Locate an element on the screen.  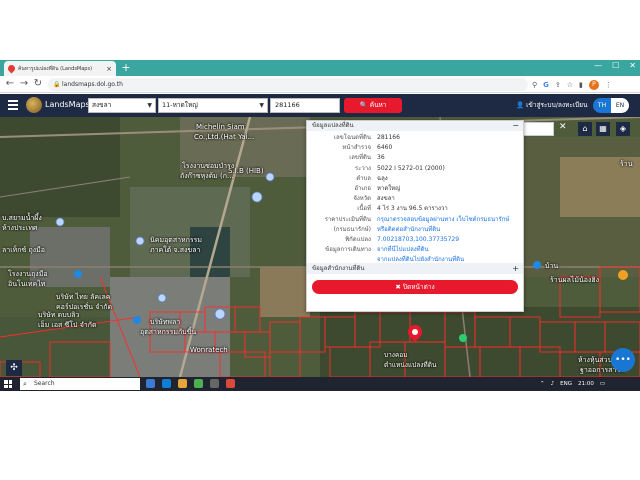
map-place-label: ลาเท็กซ์ ถุงมือ is located at coordinates (23, 250).